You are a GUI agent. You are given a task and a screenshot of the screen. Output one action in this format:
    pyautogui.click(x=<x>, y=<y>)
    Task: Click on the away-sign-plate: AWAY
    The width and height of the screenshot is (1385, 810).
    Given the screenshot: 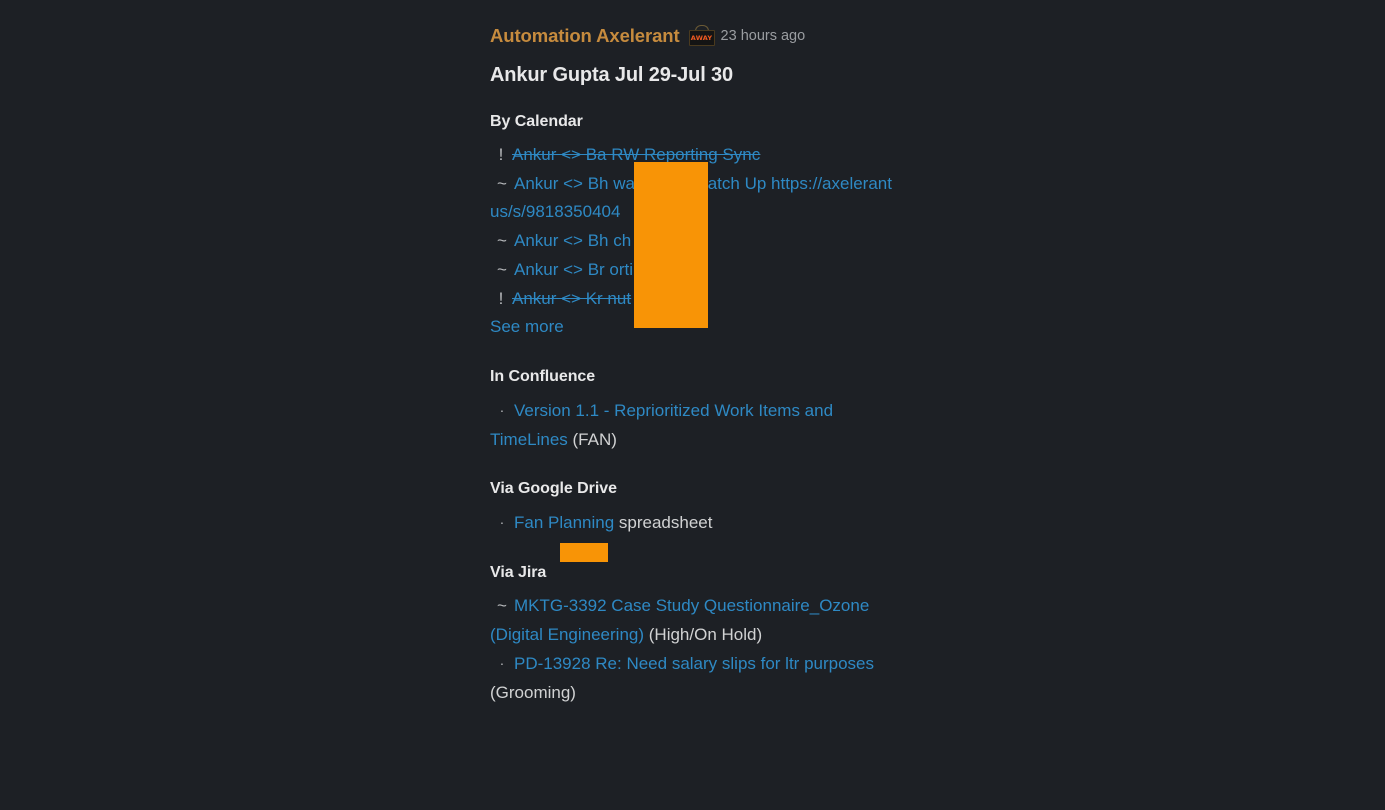 What is the action you would take?
    pyautogui.click(x=701, y=38)
    